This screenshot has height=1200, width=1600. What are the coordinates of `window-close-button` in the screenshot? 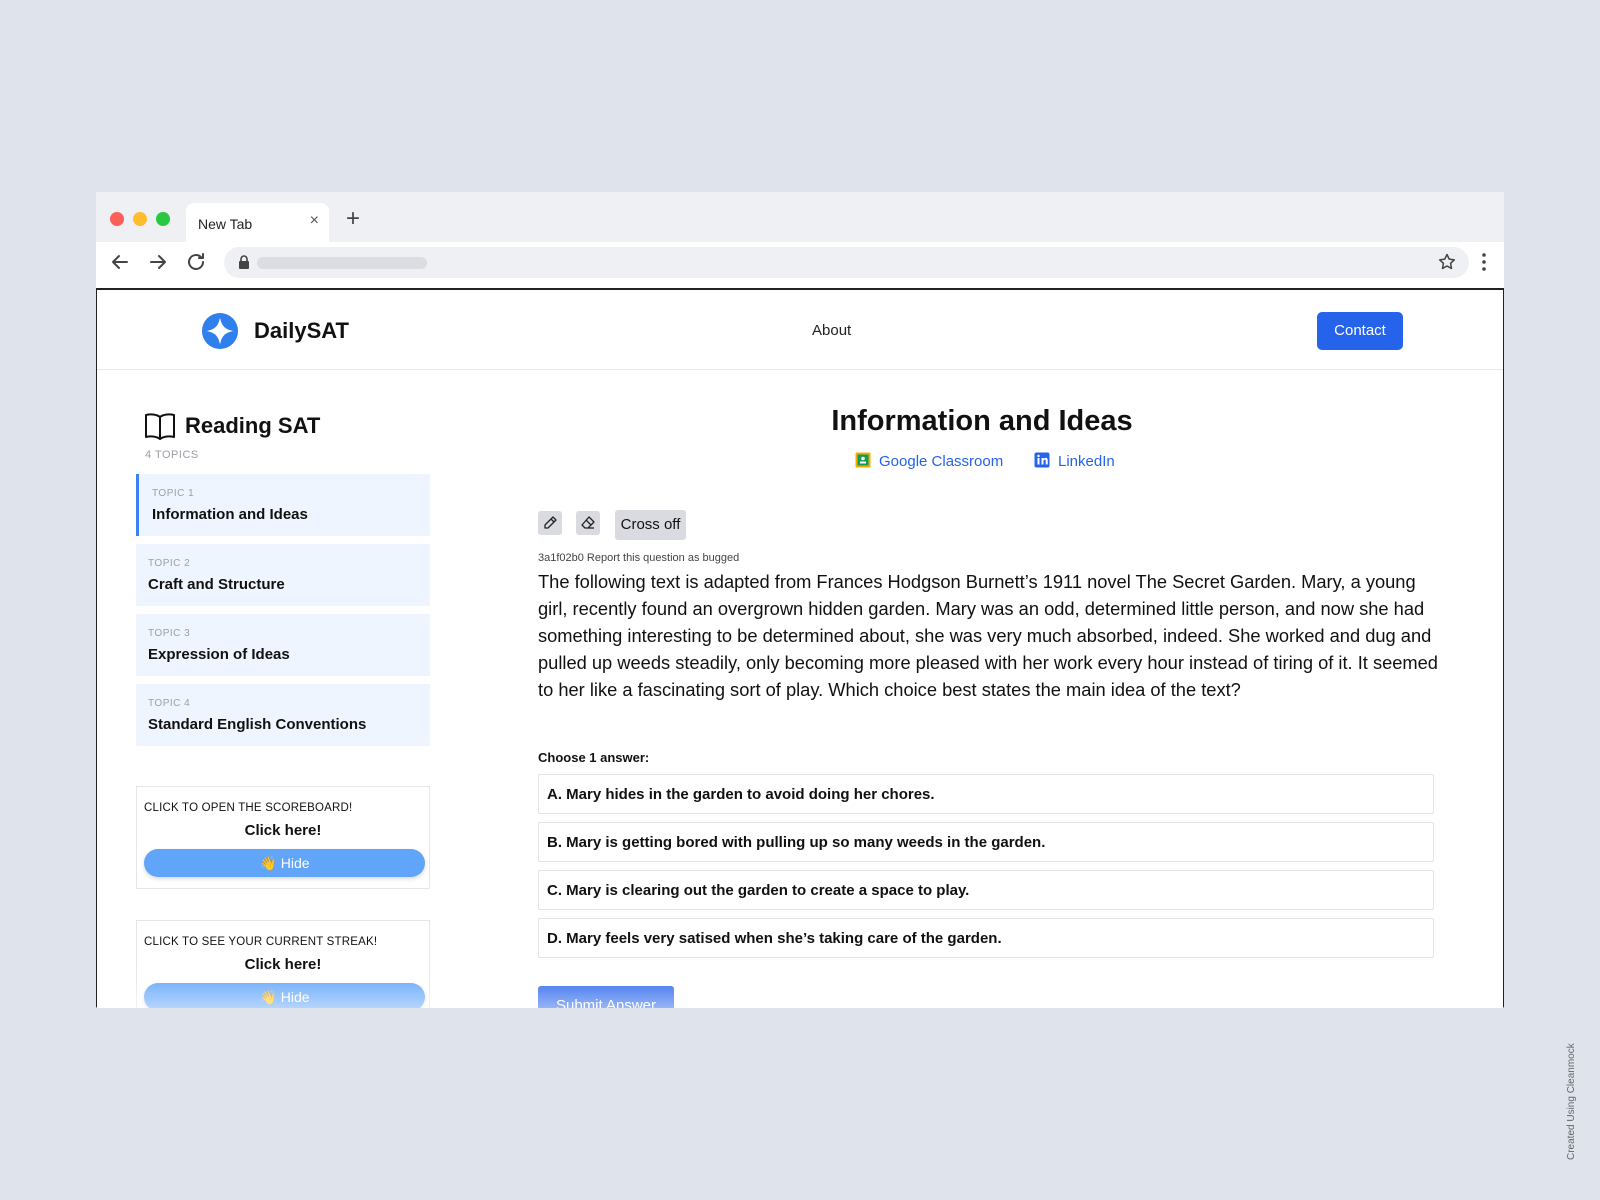 It's located at (117, 219).